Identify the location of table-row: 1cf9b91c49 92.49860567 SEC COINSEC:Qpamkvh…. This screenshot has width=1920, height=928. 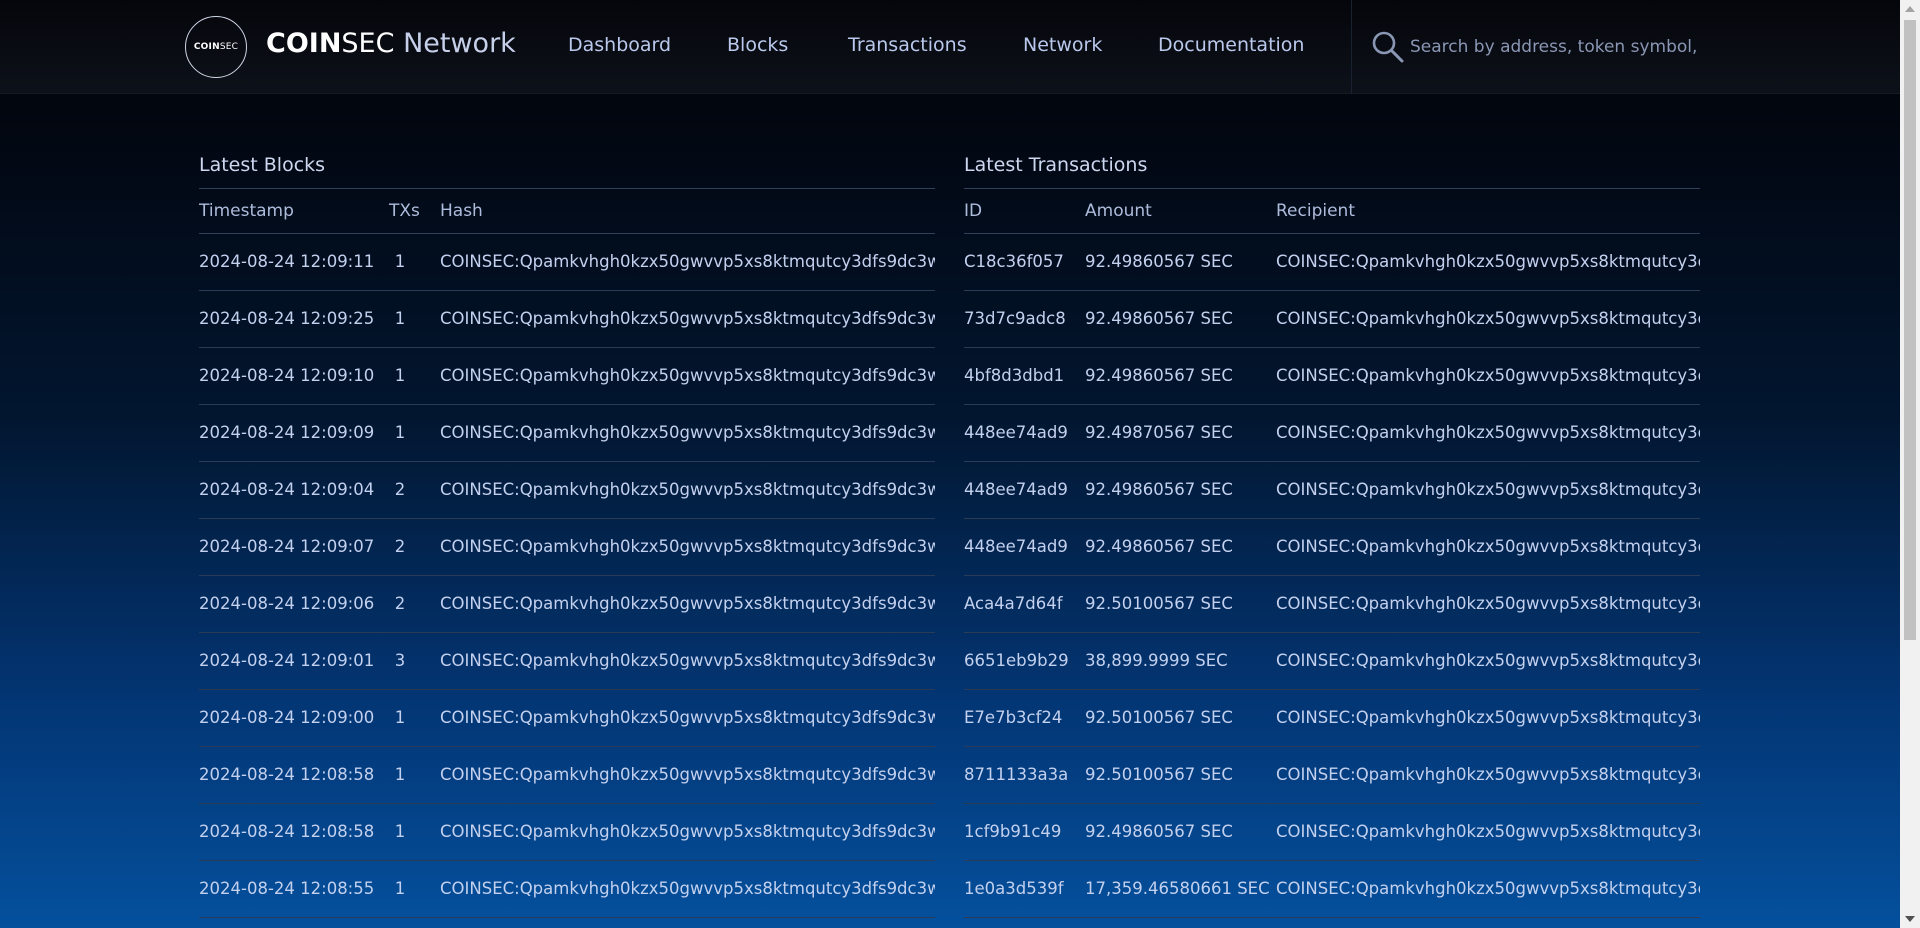
(1332, 832).